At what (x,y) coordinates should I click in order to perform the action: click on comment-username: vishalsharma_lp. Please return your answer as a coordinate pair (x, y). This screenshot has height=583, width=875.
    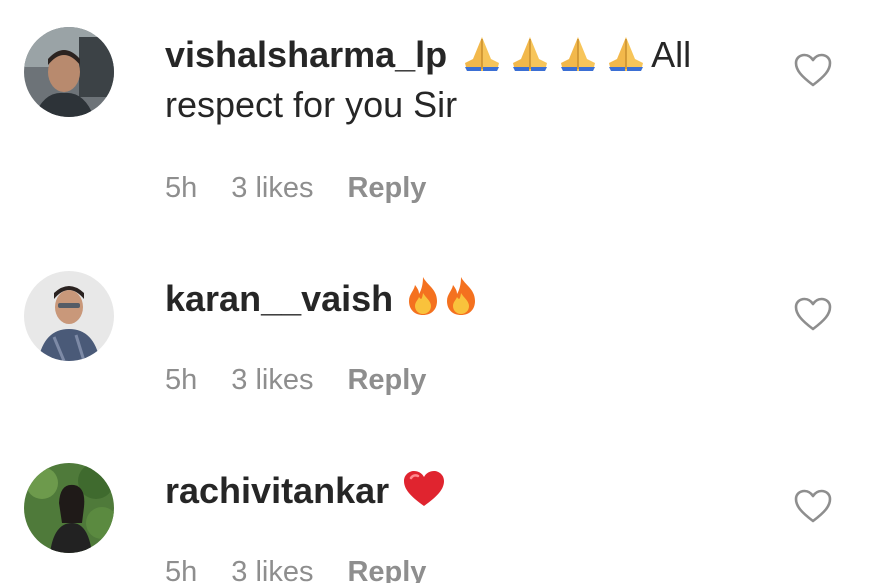
    Looking at the image, I should click on (306, 54).